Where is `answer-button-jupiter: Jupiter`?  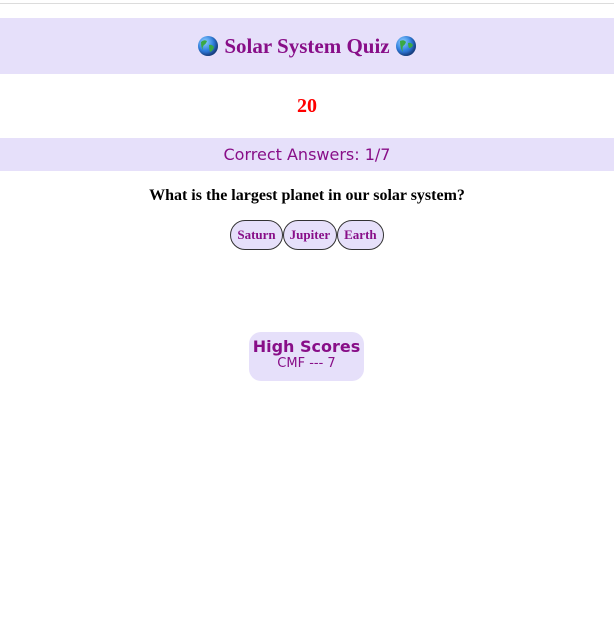
answer-button-jupiter: Jupiter is located at coordinates (310, 235).